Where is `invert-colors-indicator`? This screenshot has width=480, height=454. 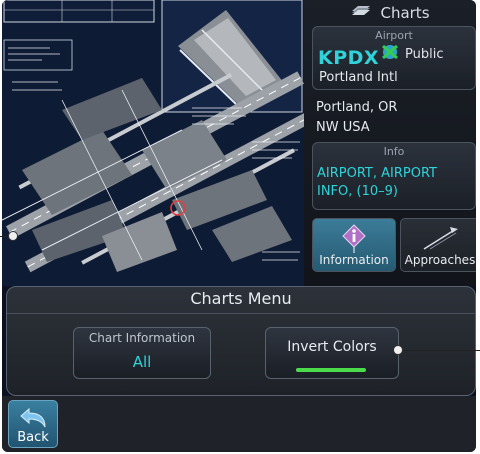 invert-colors-indicator is located at coordinates (331, 370).